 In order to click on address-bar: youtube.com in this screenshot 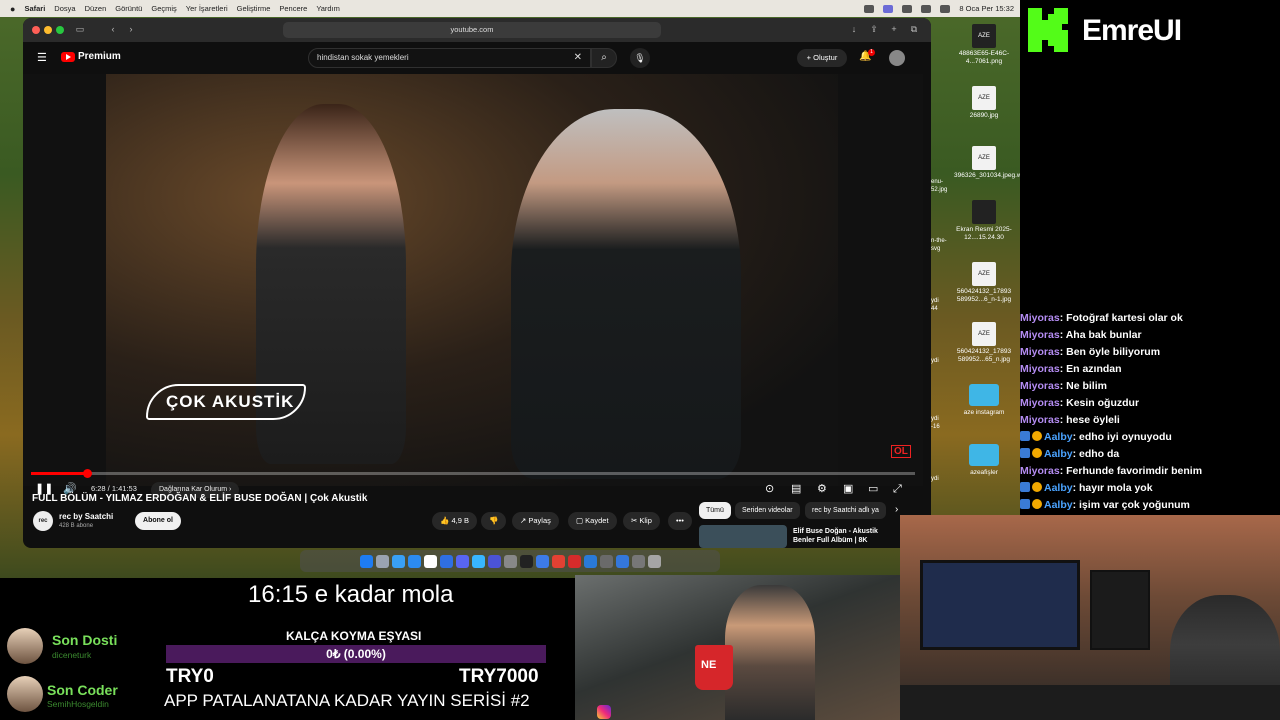, I will do `click(472, 30)`.